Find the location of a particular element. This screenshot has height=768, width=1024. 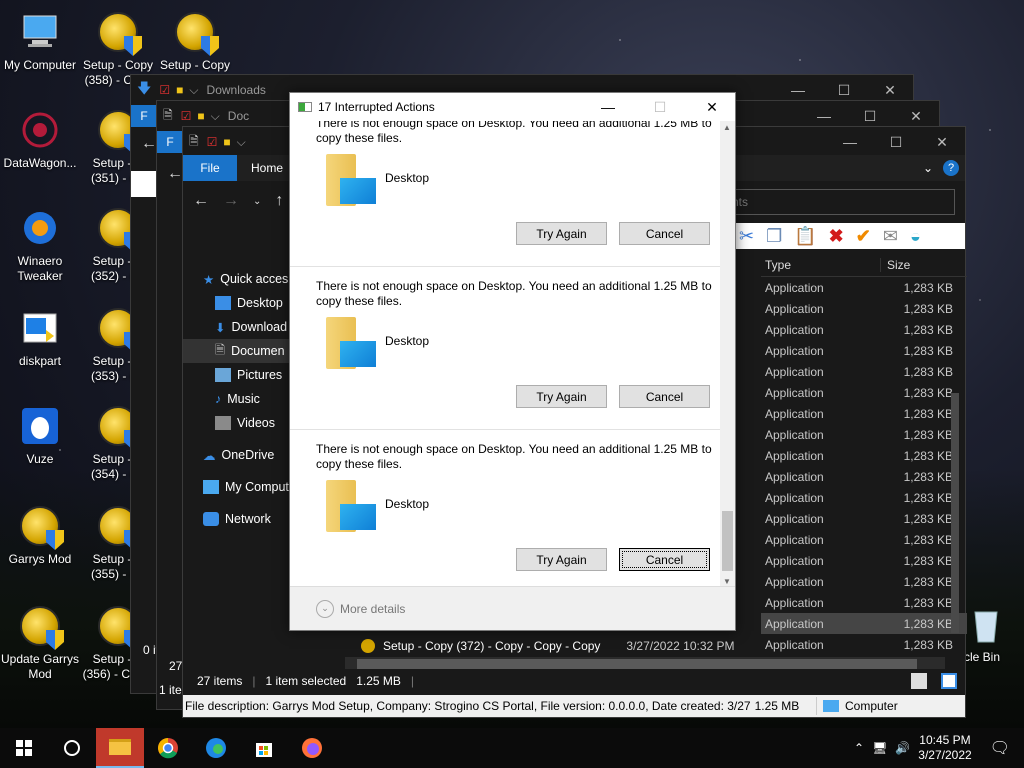

star-icon: ★ is located at coordinates (209, 279).